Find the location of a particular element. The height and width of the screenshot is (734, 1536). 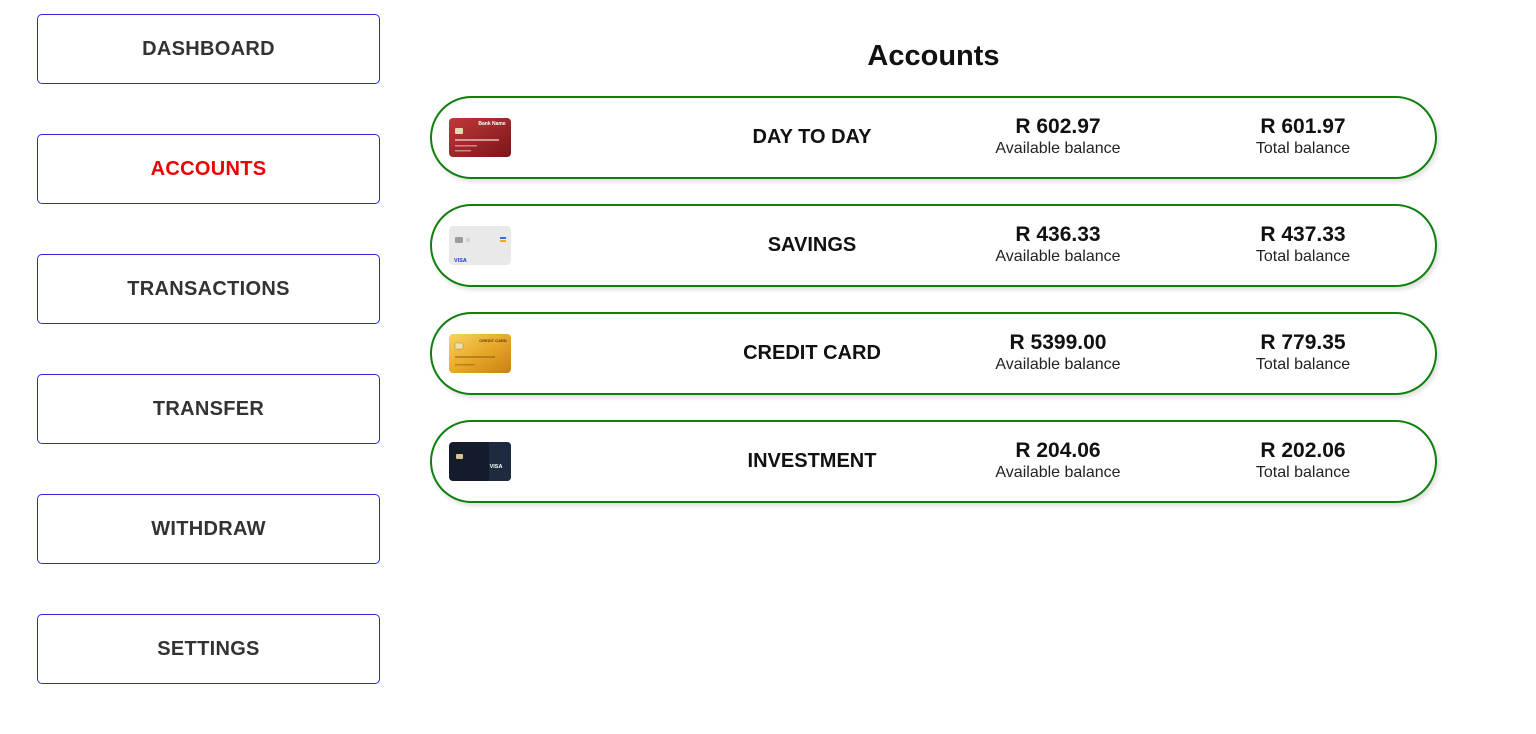

accounts-button: ACCOUNTS is located at coordinates (208, 169).